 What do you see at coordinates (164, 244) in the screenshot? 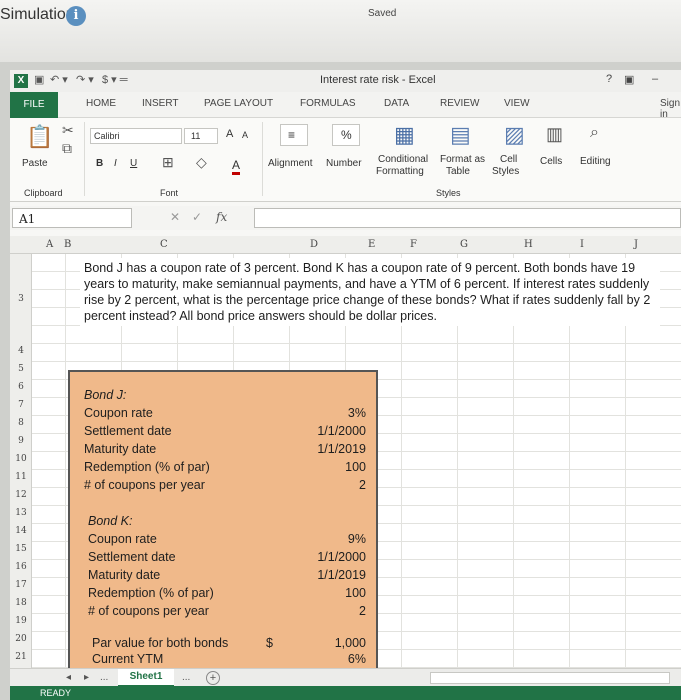
I see `column-header: C` at bounding box center [164, 244].